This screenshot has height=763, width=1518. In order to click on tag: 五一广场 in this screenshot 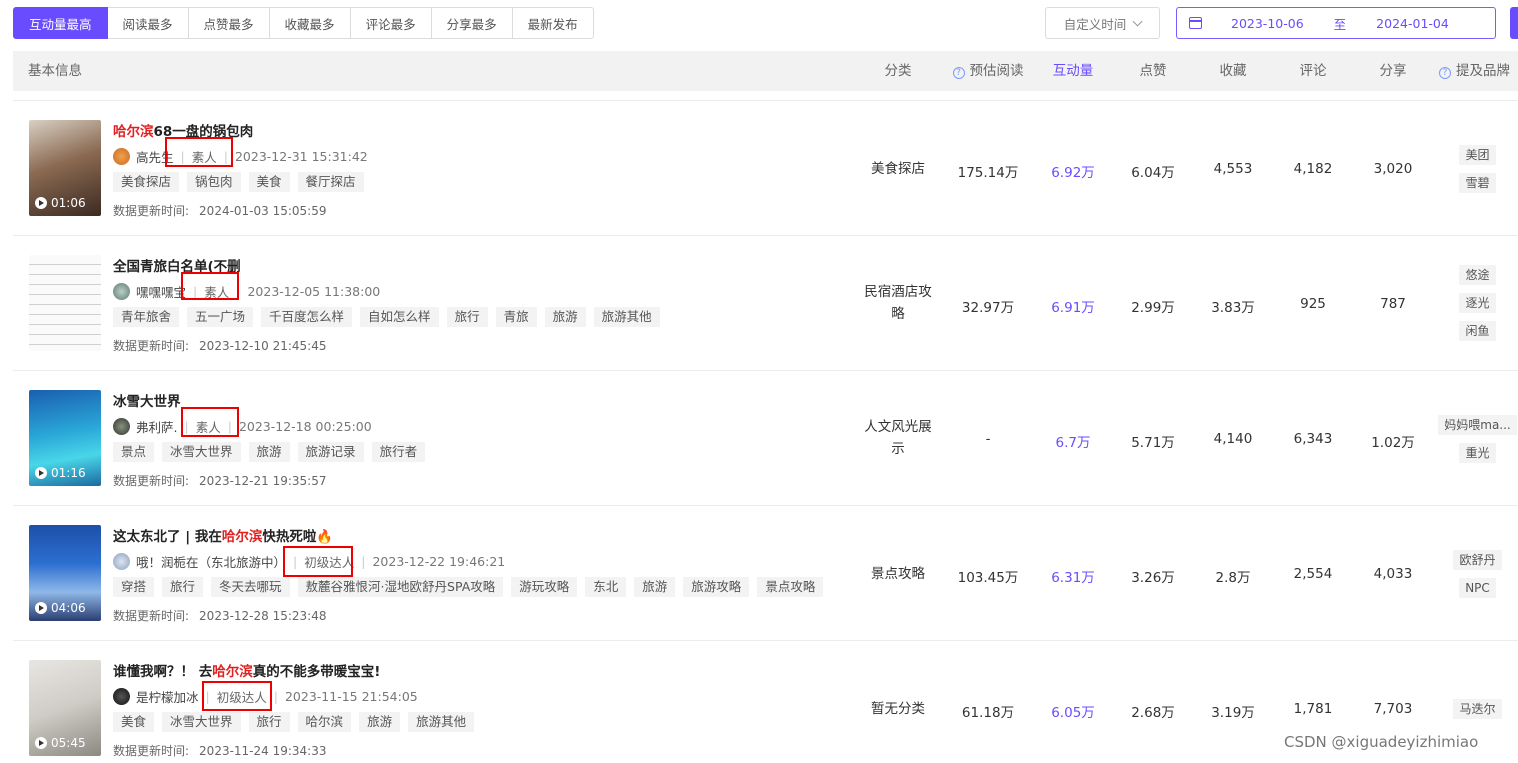, I will do `click(220, 317)`.